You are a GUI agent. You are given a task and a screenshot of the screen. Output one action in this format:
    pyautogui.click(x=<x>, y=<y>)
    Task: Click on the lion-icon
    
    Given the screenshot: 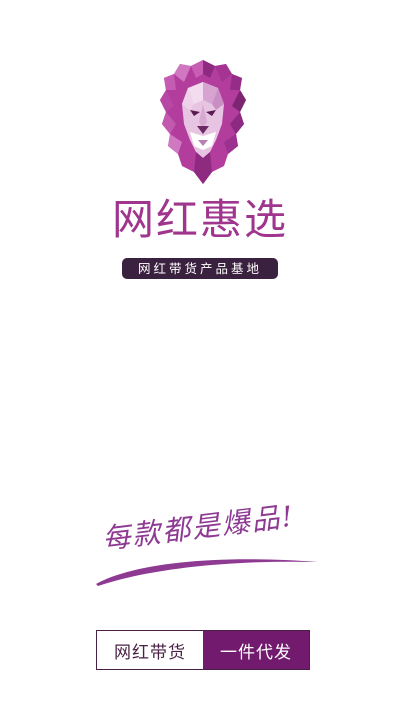 What is the action you would take?
    pyautogui.click(x=203, y=122)
    